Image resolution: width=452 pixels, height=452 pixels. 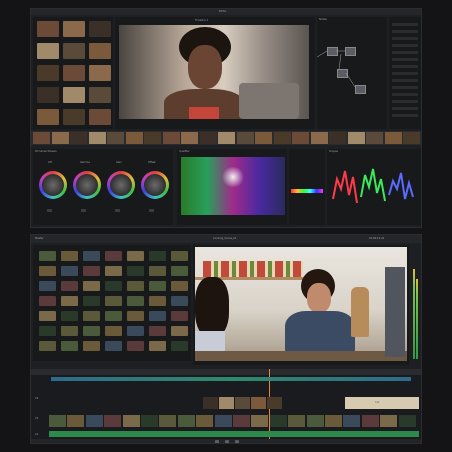 What do you see at coordinates (87, 185) in the screenshot?
I see `gamma-wheel` at bounding box center [87, 185].